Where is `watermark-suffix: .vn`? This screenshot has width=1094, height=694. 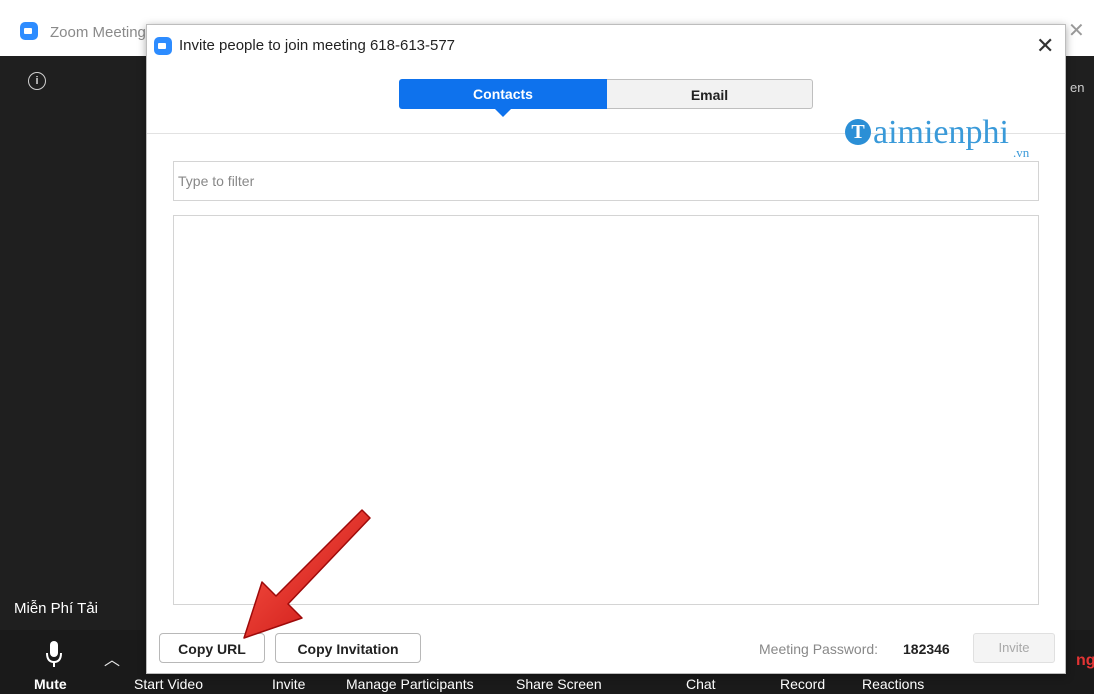 watermark-suffix: .vn is located at coordinates (1021, 152).